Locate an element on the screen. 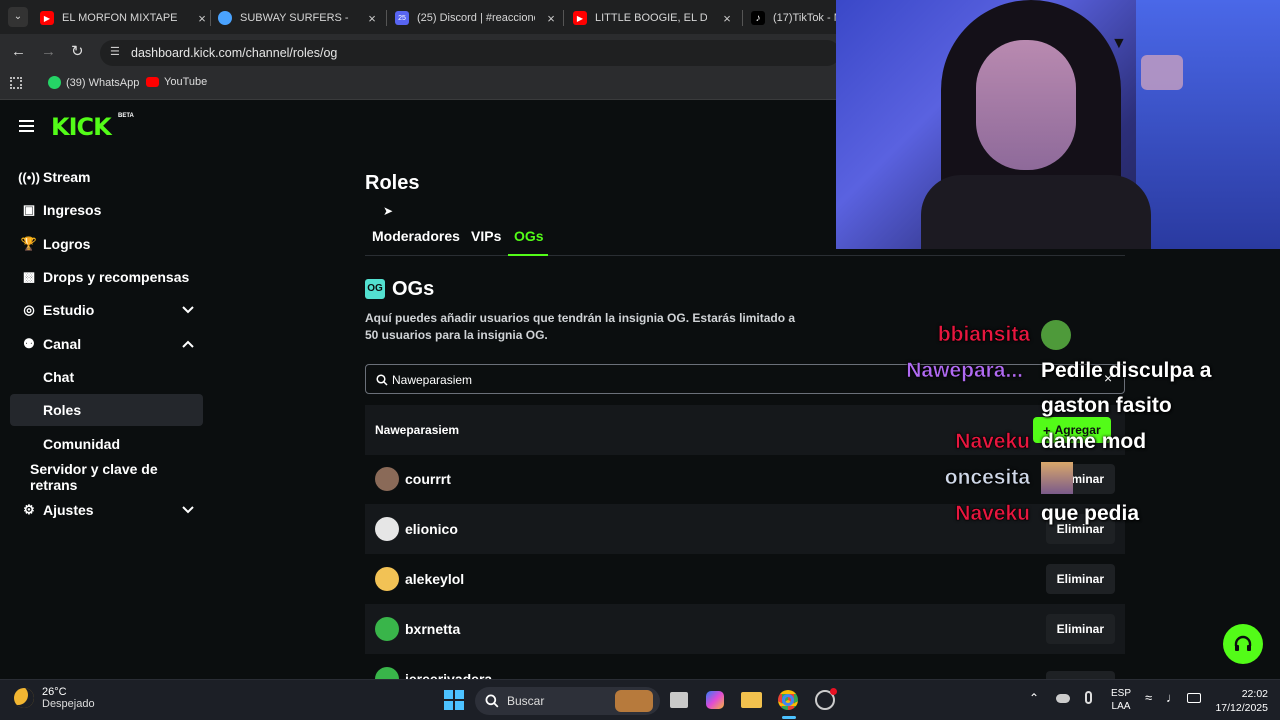  keyboard-layout: LAA is located at coordinates (1121, 706).